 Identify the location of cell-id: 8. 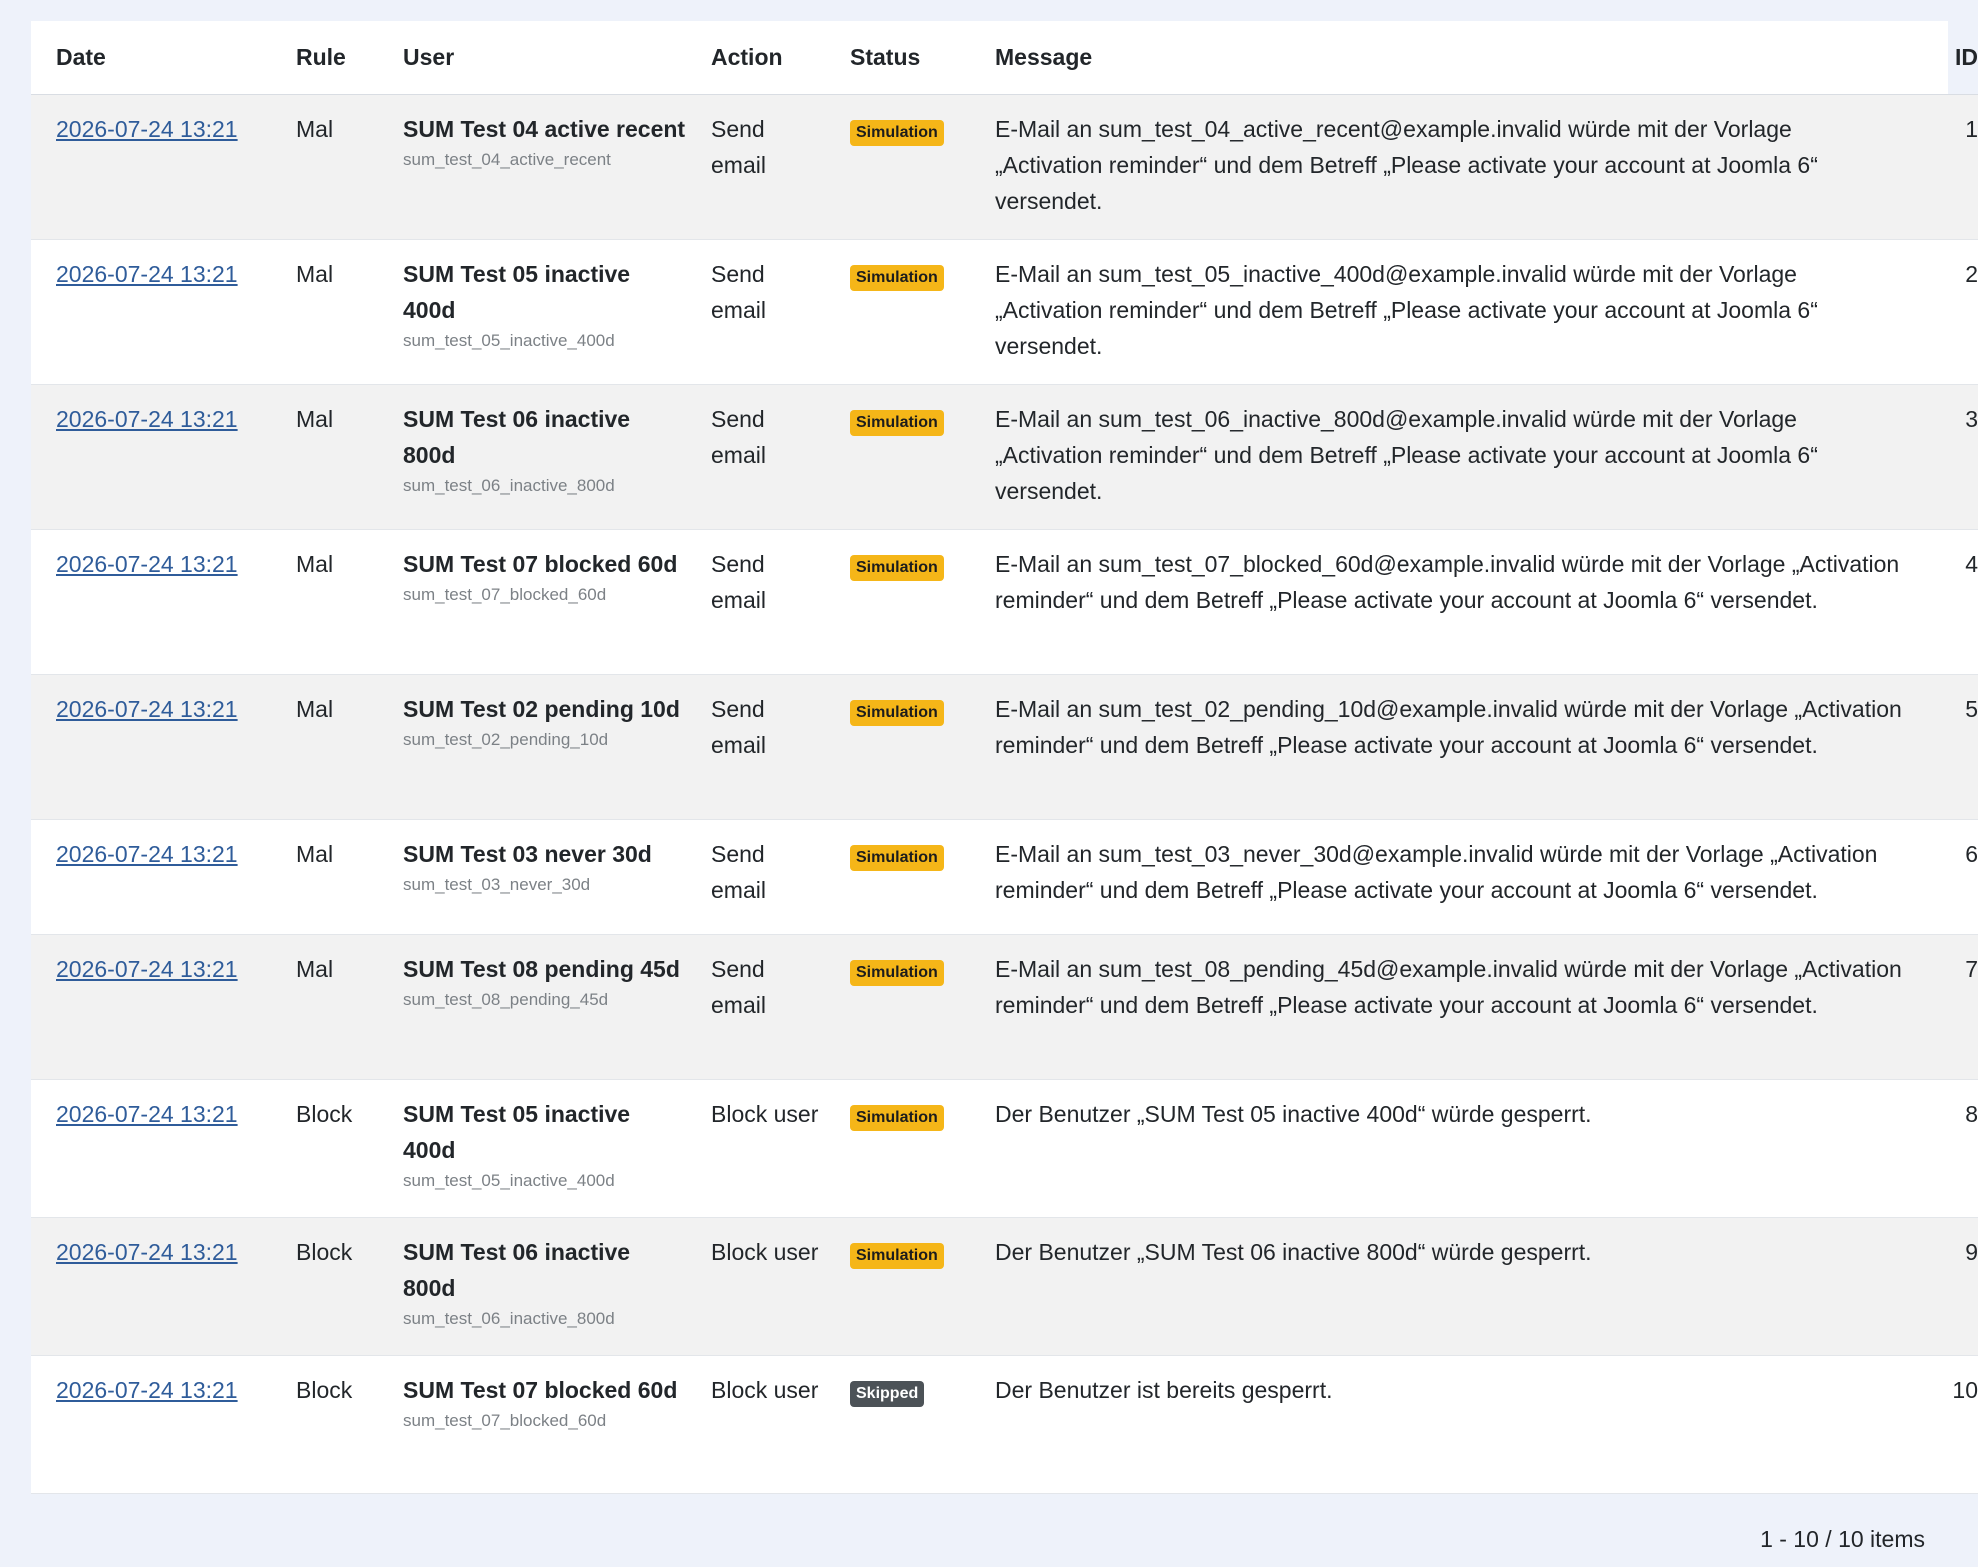
(1940, 1148).